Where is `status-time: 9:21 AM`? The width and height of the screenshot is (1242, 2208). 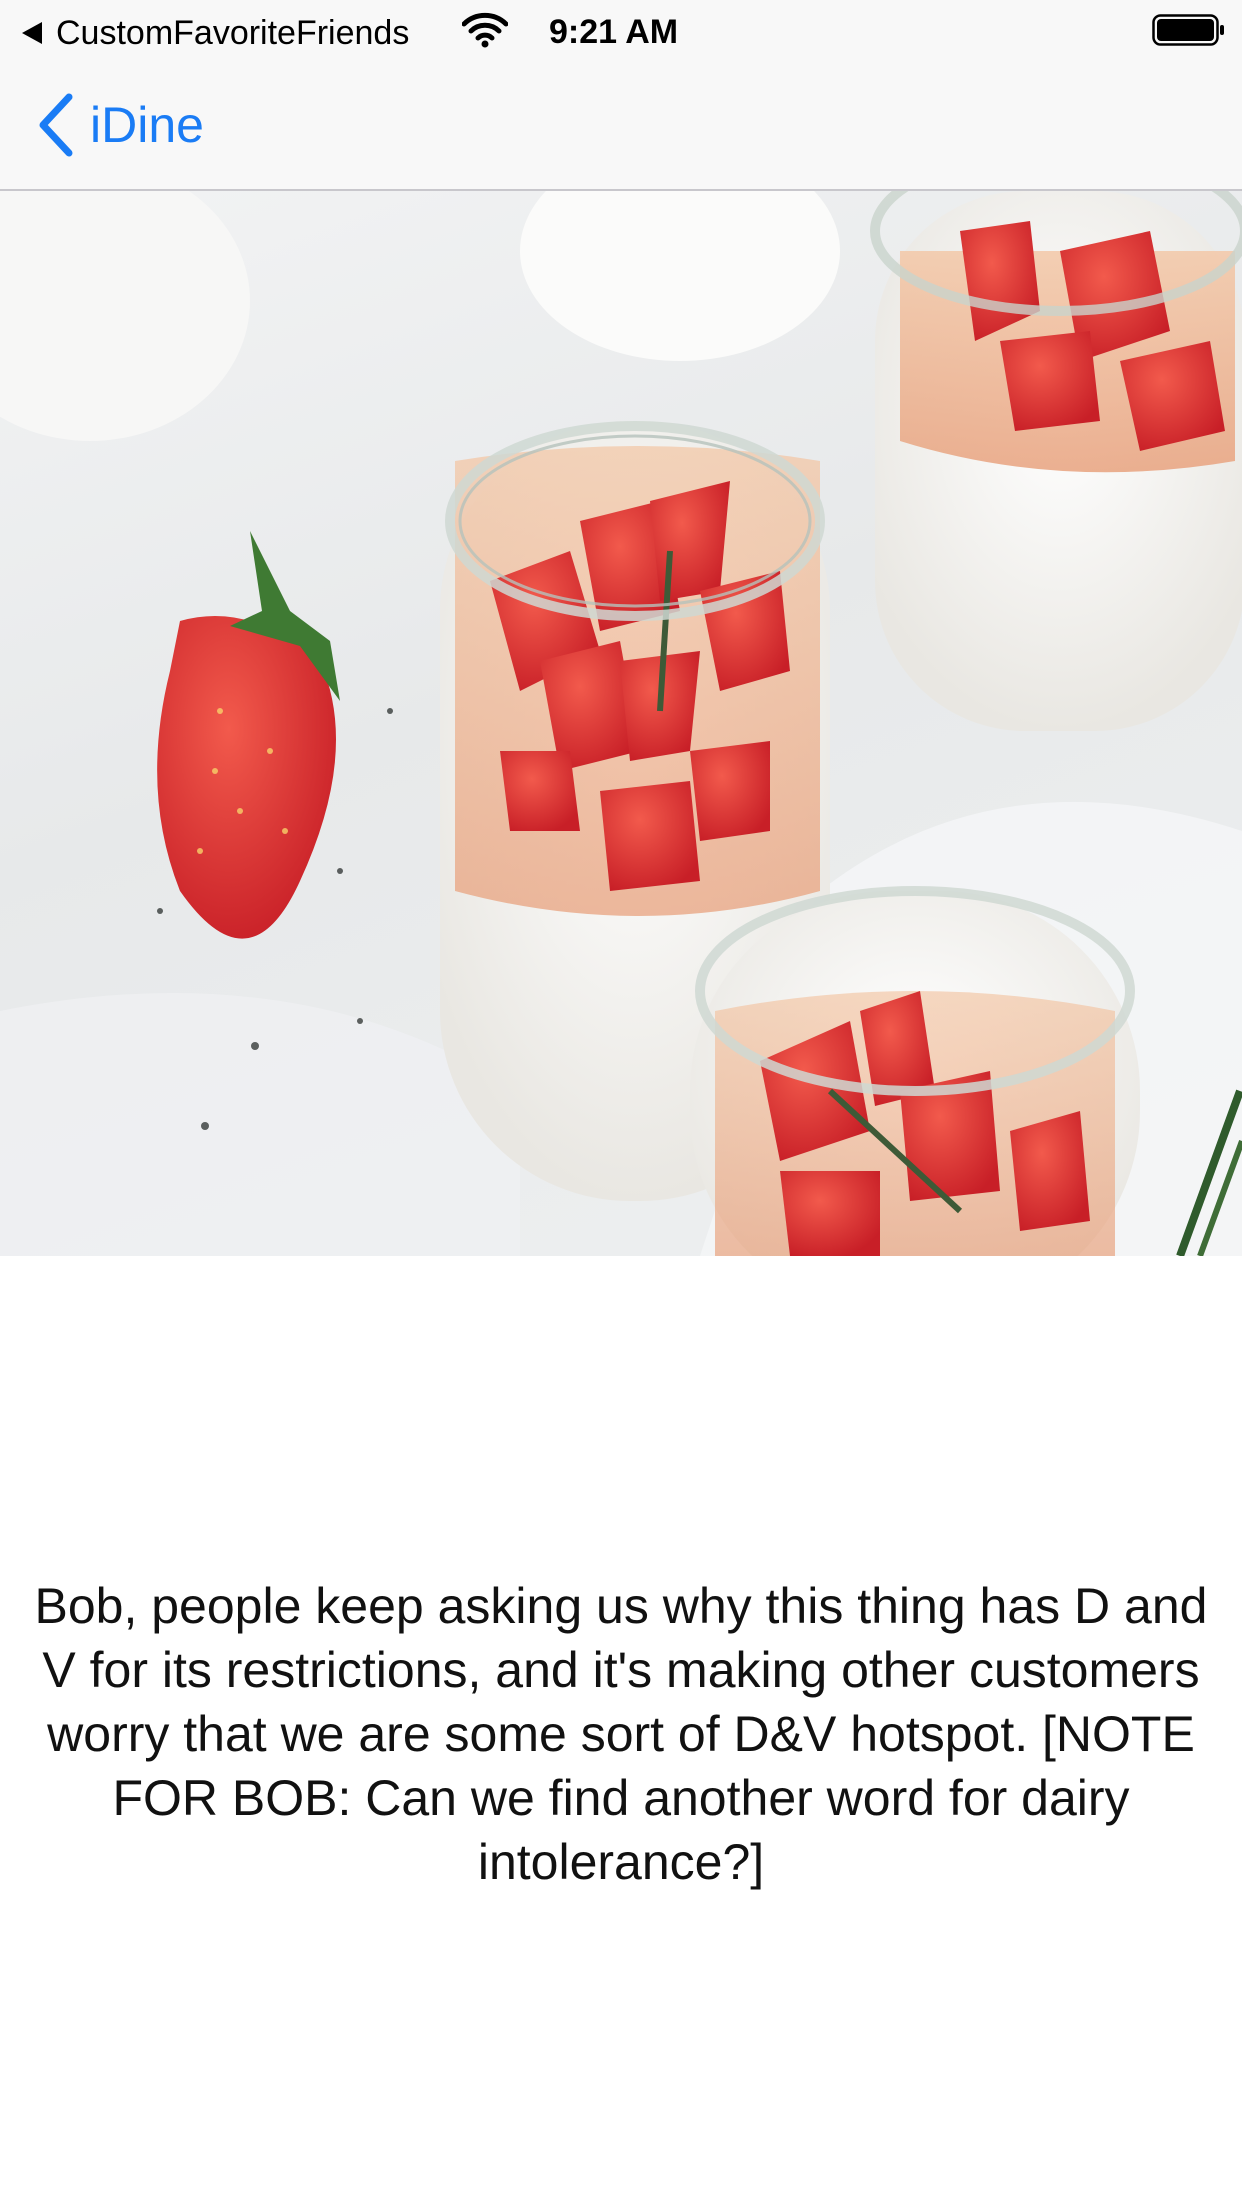
status-time: 9:21 AM is located at coordinates (614, 32).